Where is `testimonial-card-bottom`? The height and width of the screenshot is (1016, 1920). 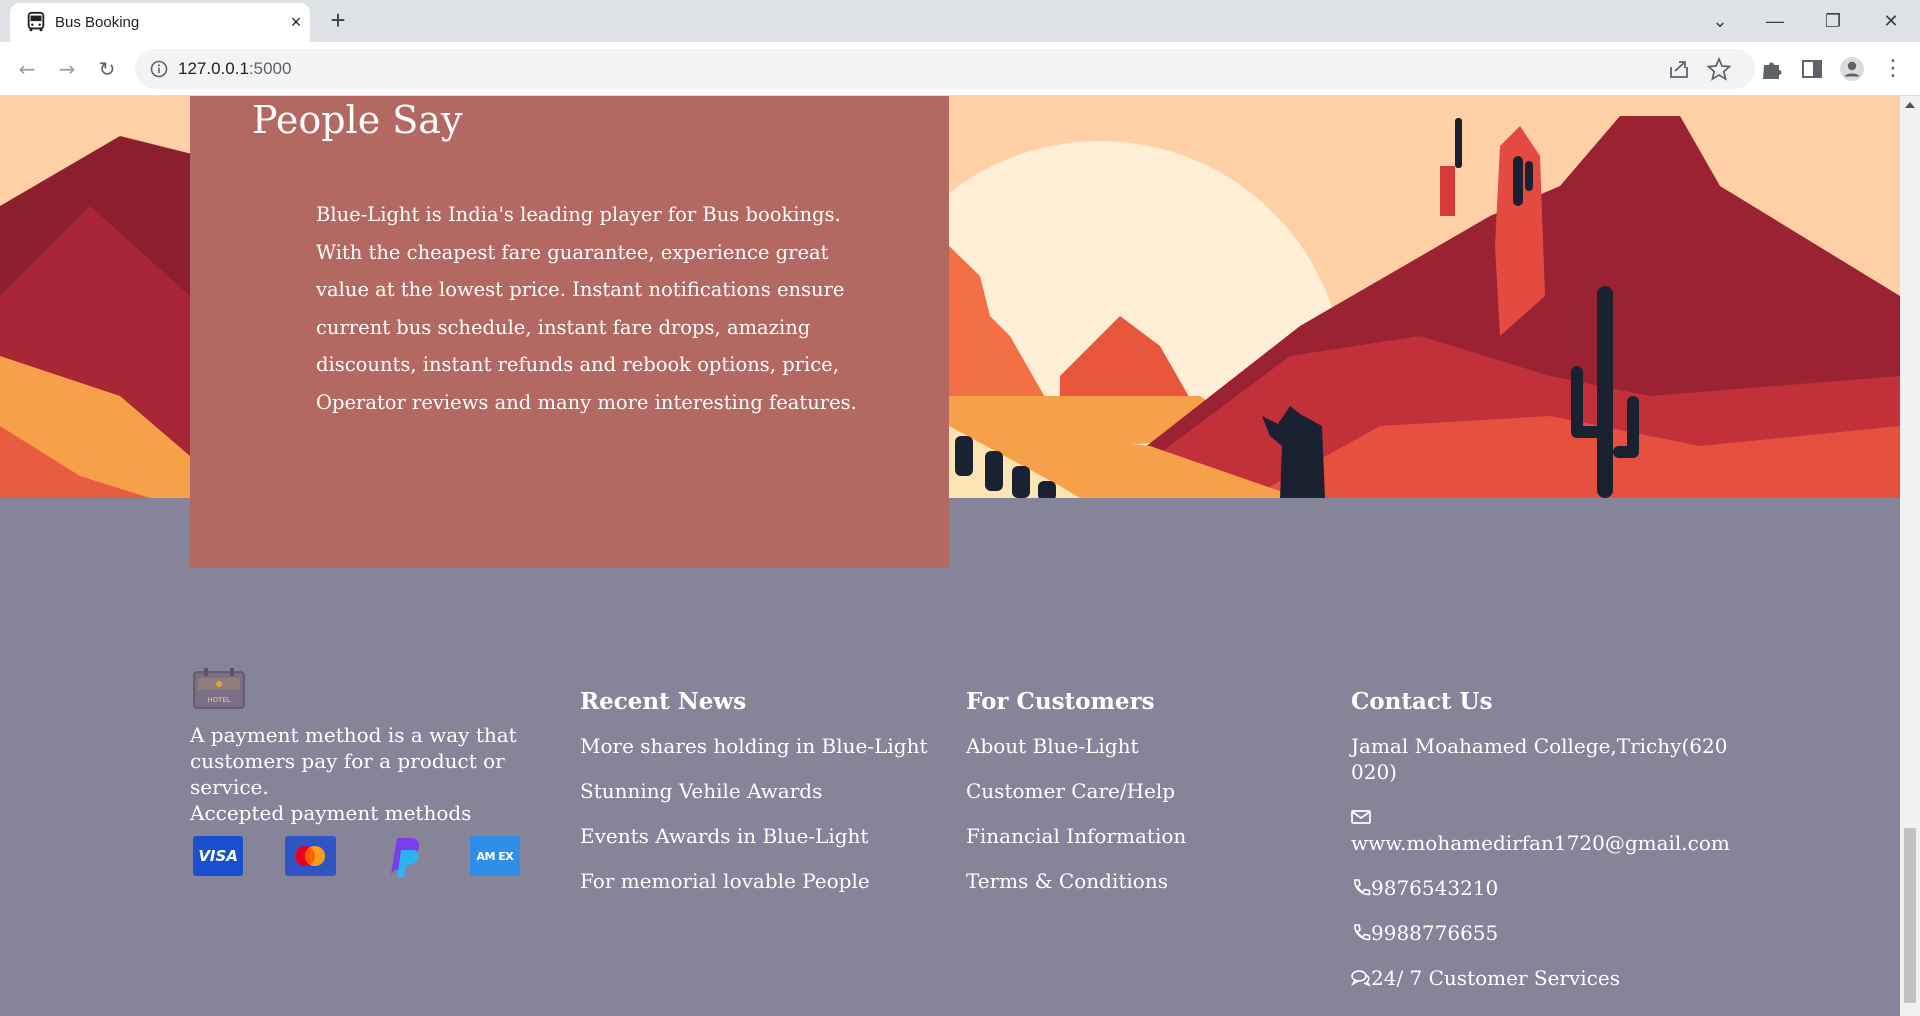 testimonial-card-bottom is located at coordinates (569, 533).